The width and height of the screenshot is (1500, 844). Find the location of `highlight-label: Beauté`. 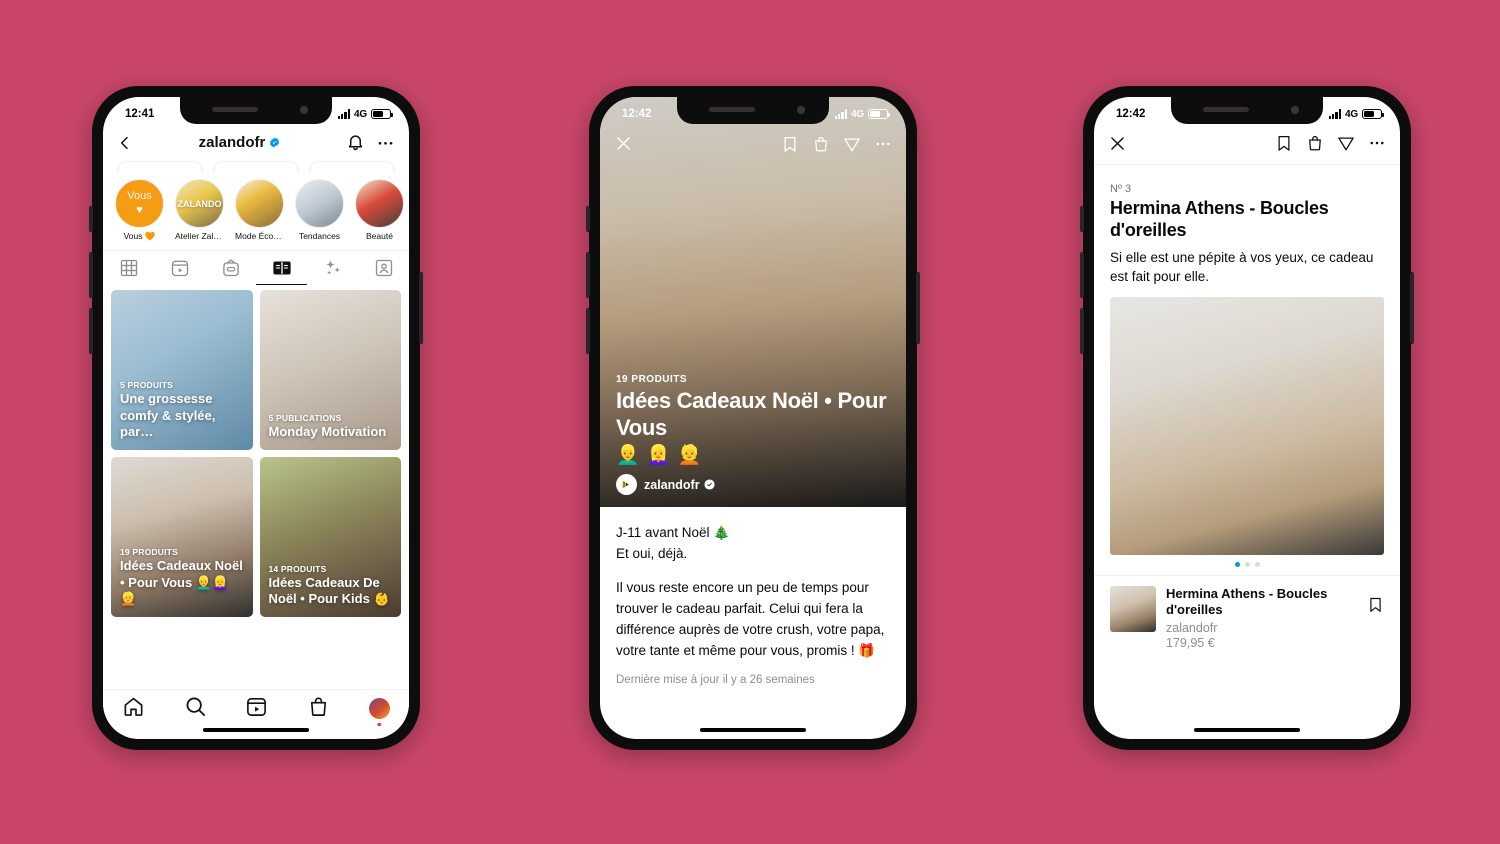

highlight-label: Beauté is located at coordinates (379, 236).